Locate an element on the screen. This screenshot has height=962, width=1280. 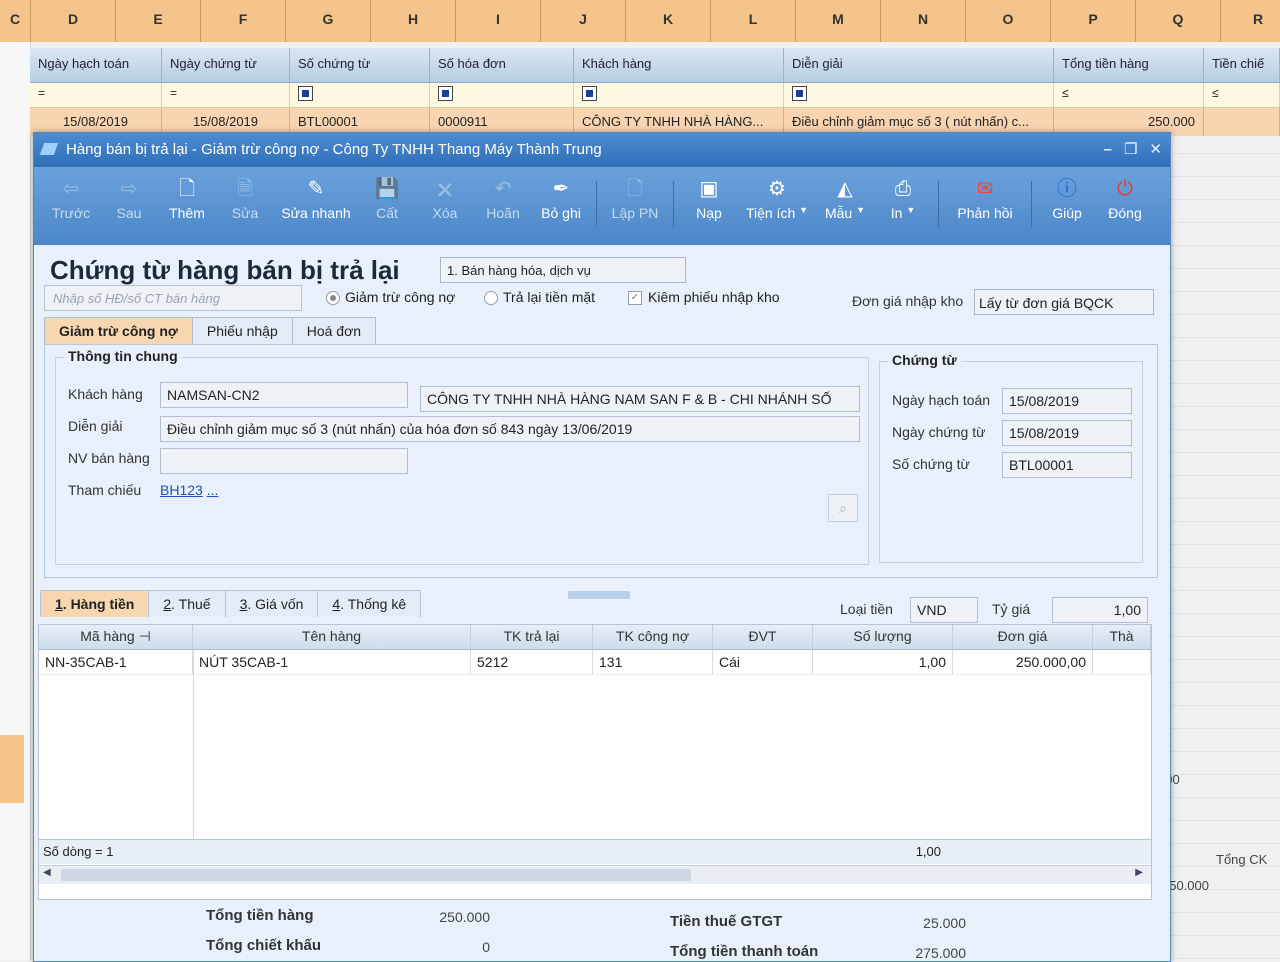
col-header: H is located at coordinates (413, 21).